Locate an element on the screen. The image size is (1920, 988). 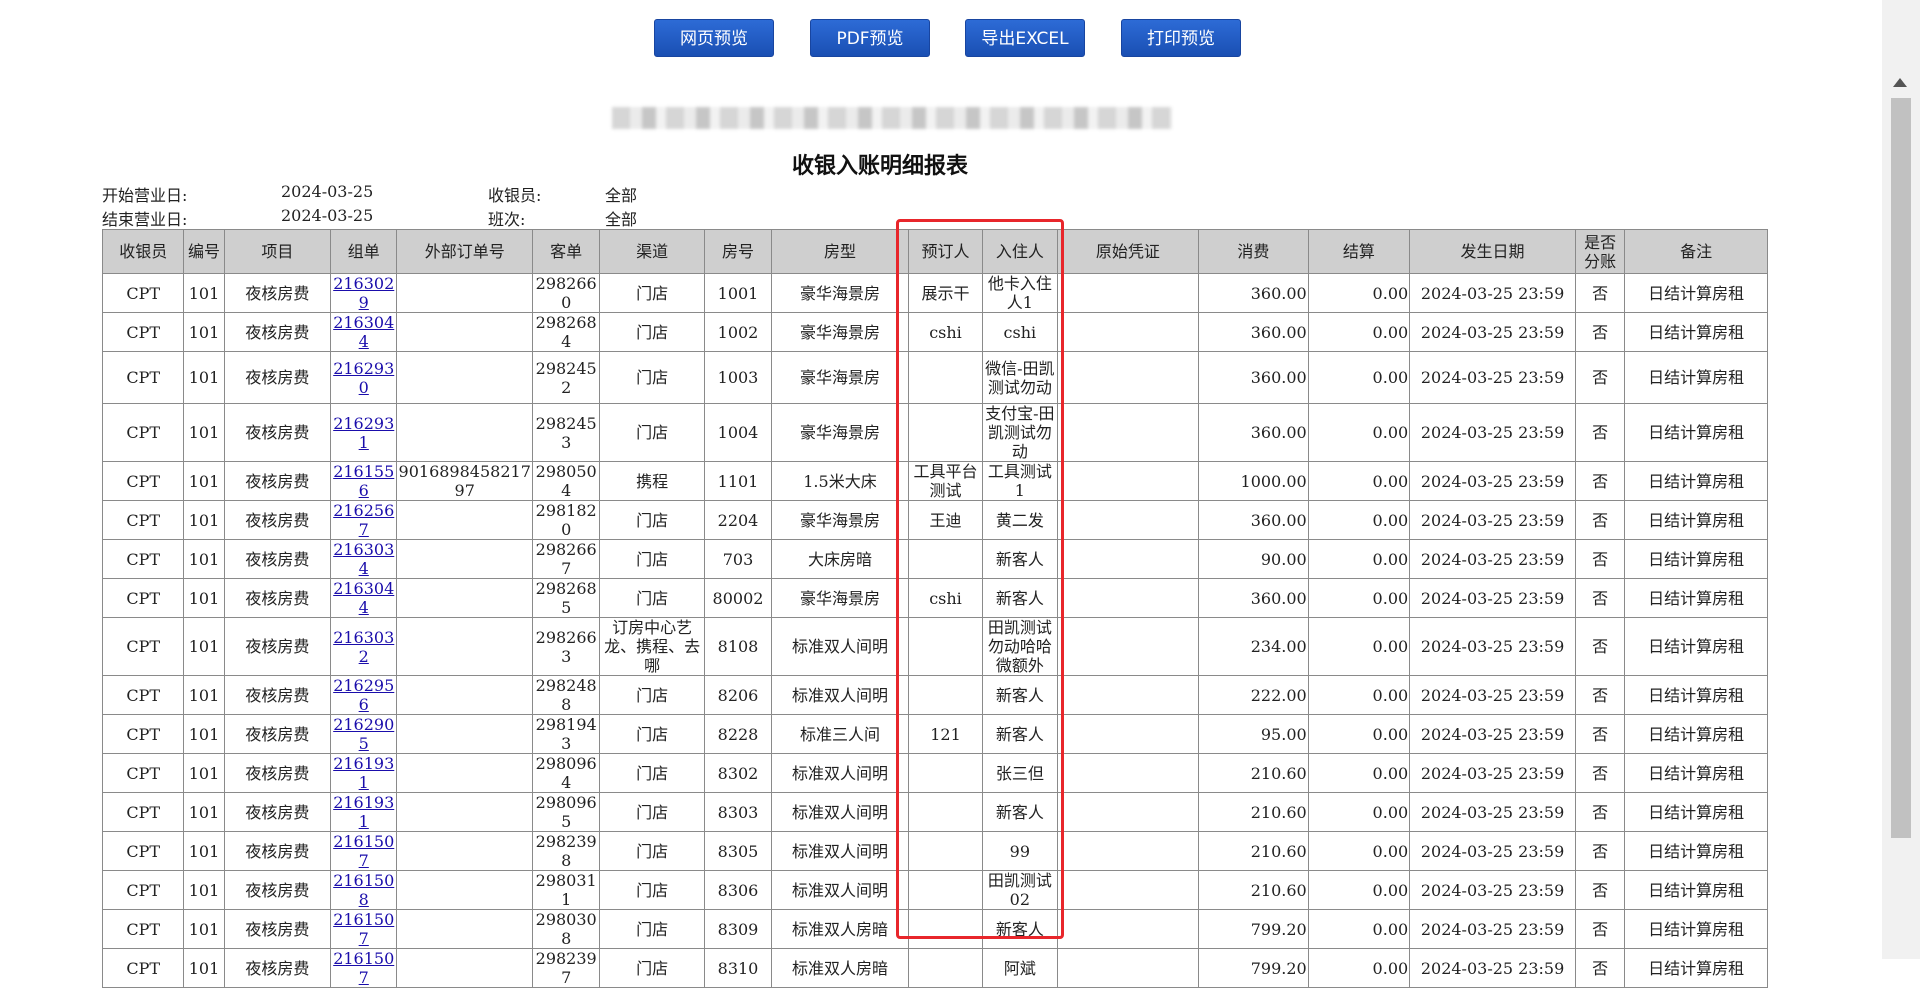
cell-booker is located at coordinates (945, 377).